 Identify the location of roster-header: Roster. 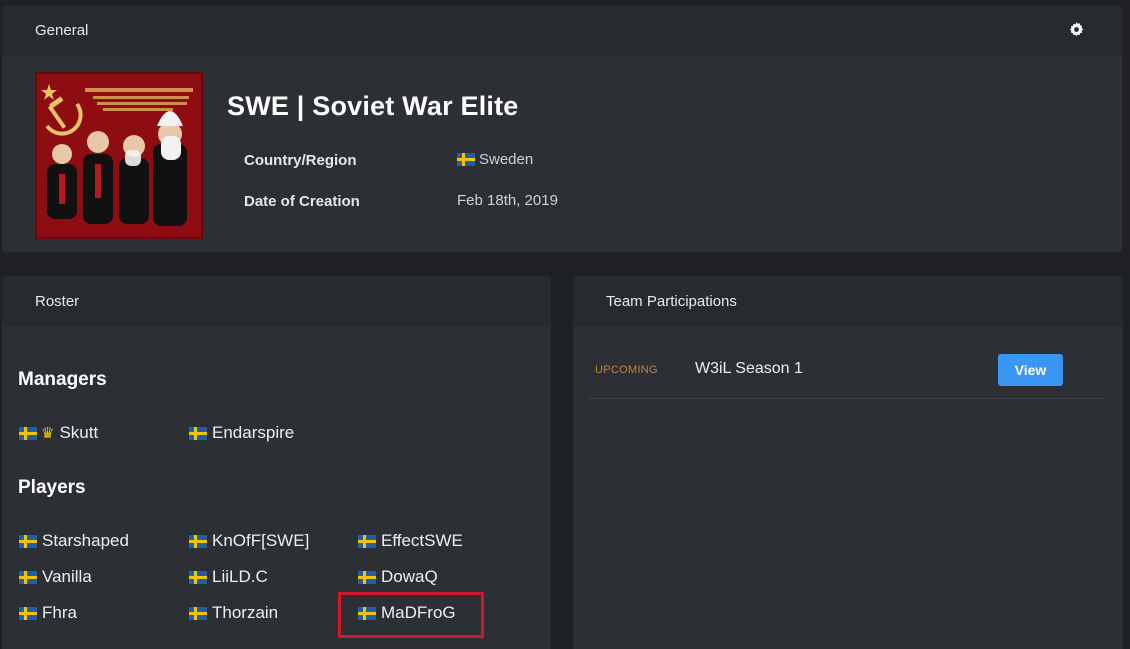
(276, 301).